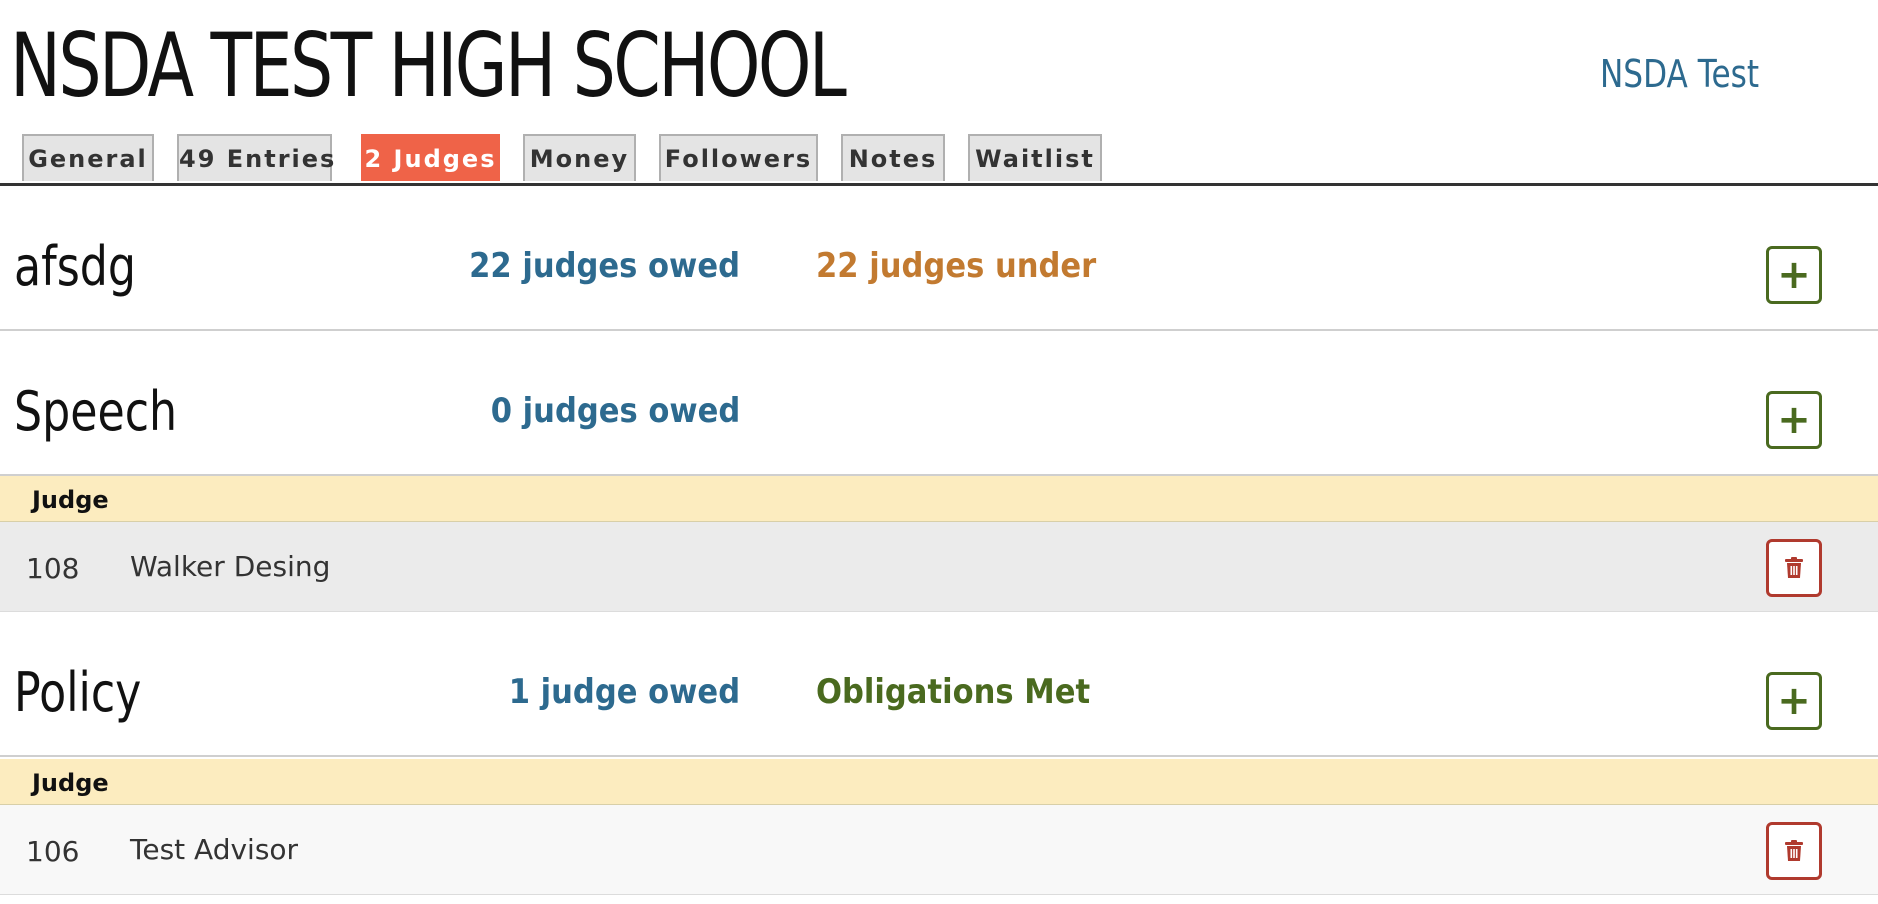 This screenshot has height=904, width=1878. I want to click on tab-entries: 49 Entries, so click(255, 157).